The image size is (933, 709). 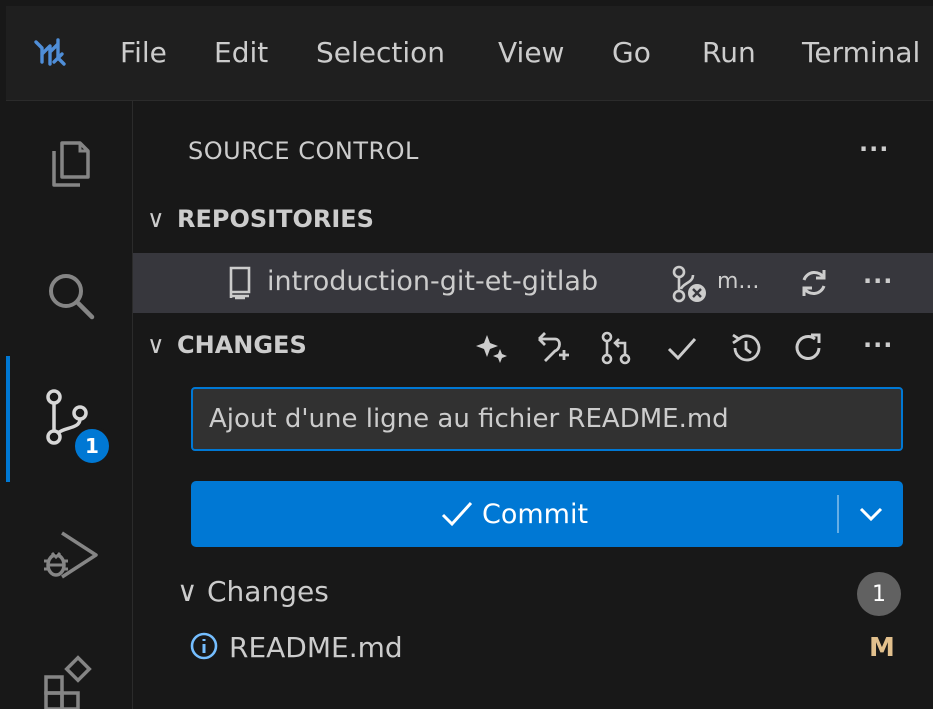 What do you see at coordinates (268, 591) in the screenshot?
I see `changes-group-label: Changes` at bounding box center [268, 591].